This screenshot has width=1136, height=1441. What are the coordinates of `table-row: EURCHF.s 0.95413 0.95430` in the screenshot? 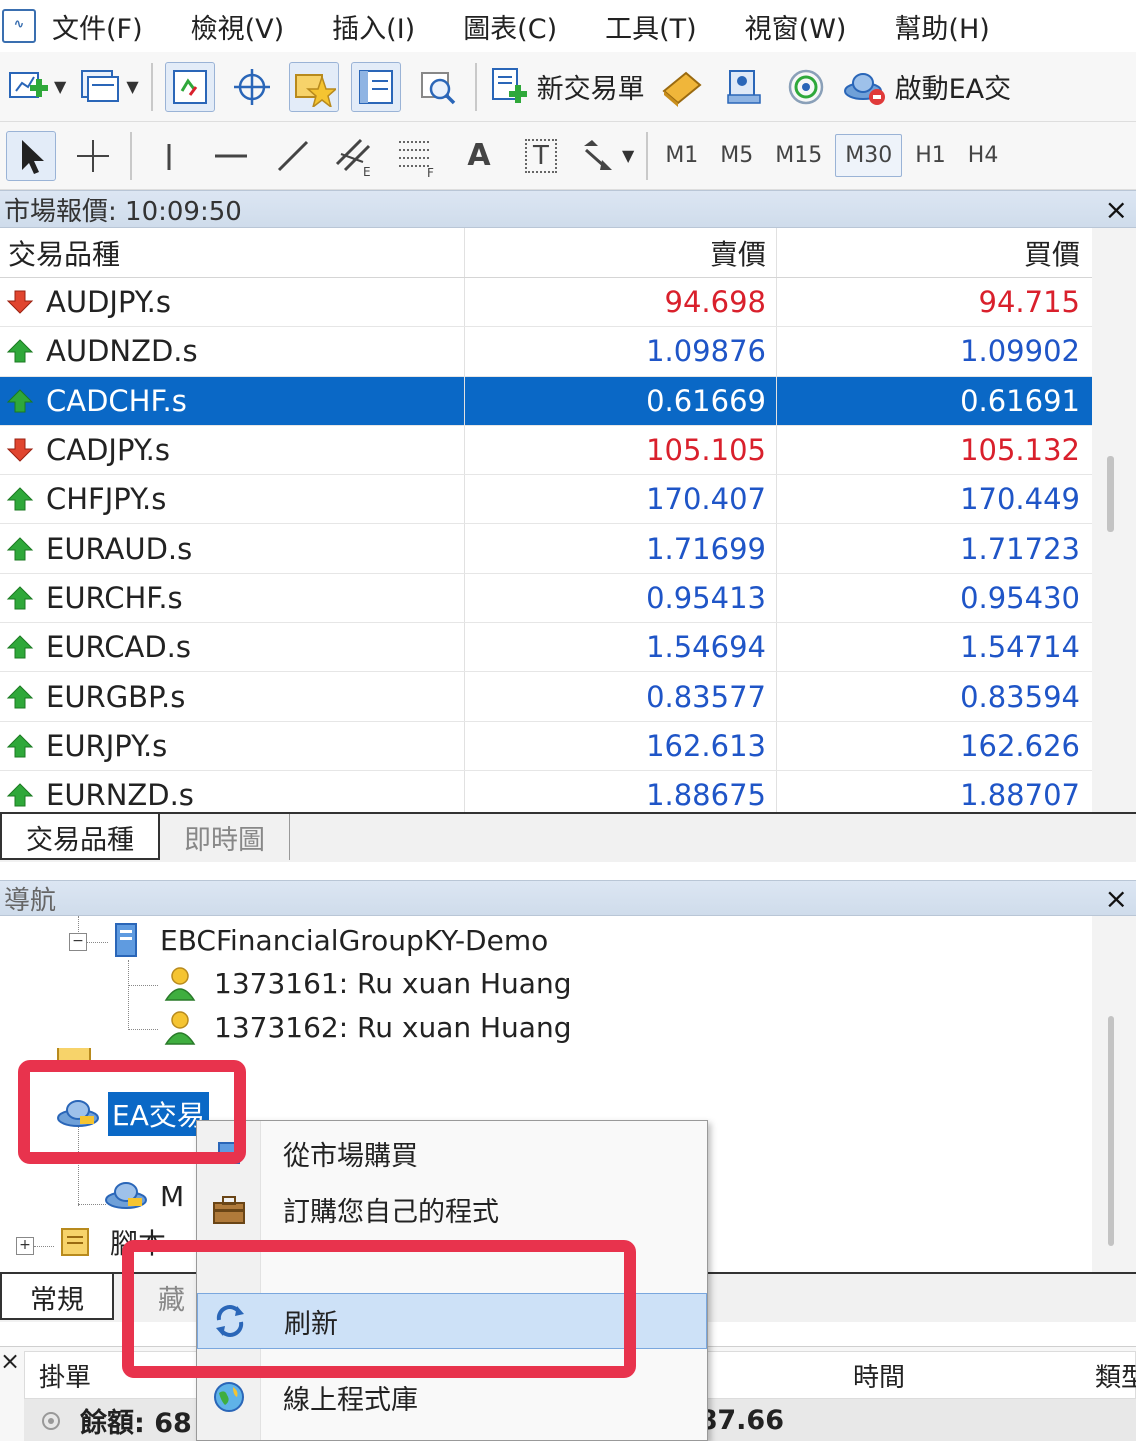 It's located at (546, 598).